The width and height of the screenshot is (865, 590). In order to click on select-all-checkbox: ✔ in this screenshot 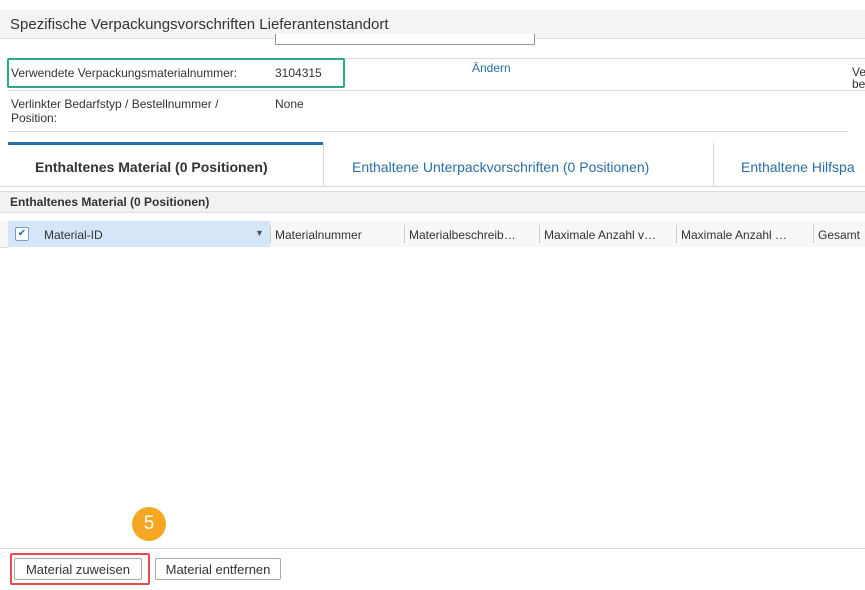, I will do `click(22, 234)`.